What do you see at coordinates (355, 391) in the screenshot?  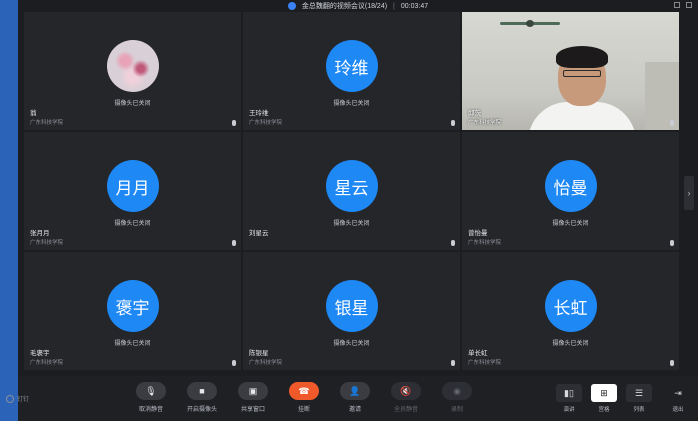 I see `add-user-icon: 👤` at bounding box center [355, 391].